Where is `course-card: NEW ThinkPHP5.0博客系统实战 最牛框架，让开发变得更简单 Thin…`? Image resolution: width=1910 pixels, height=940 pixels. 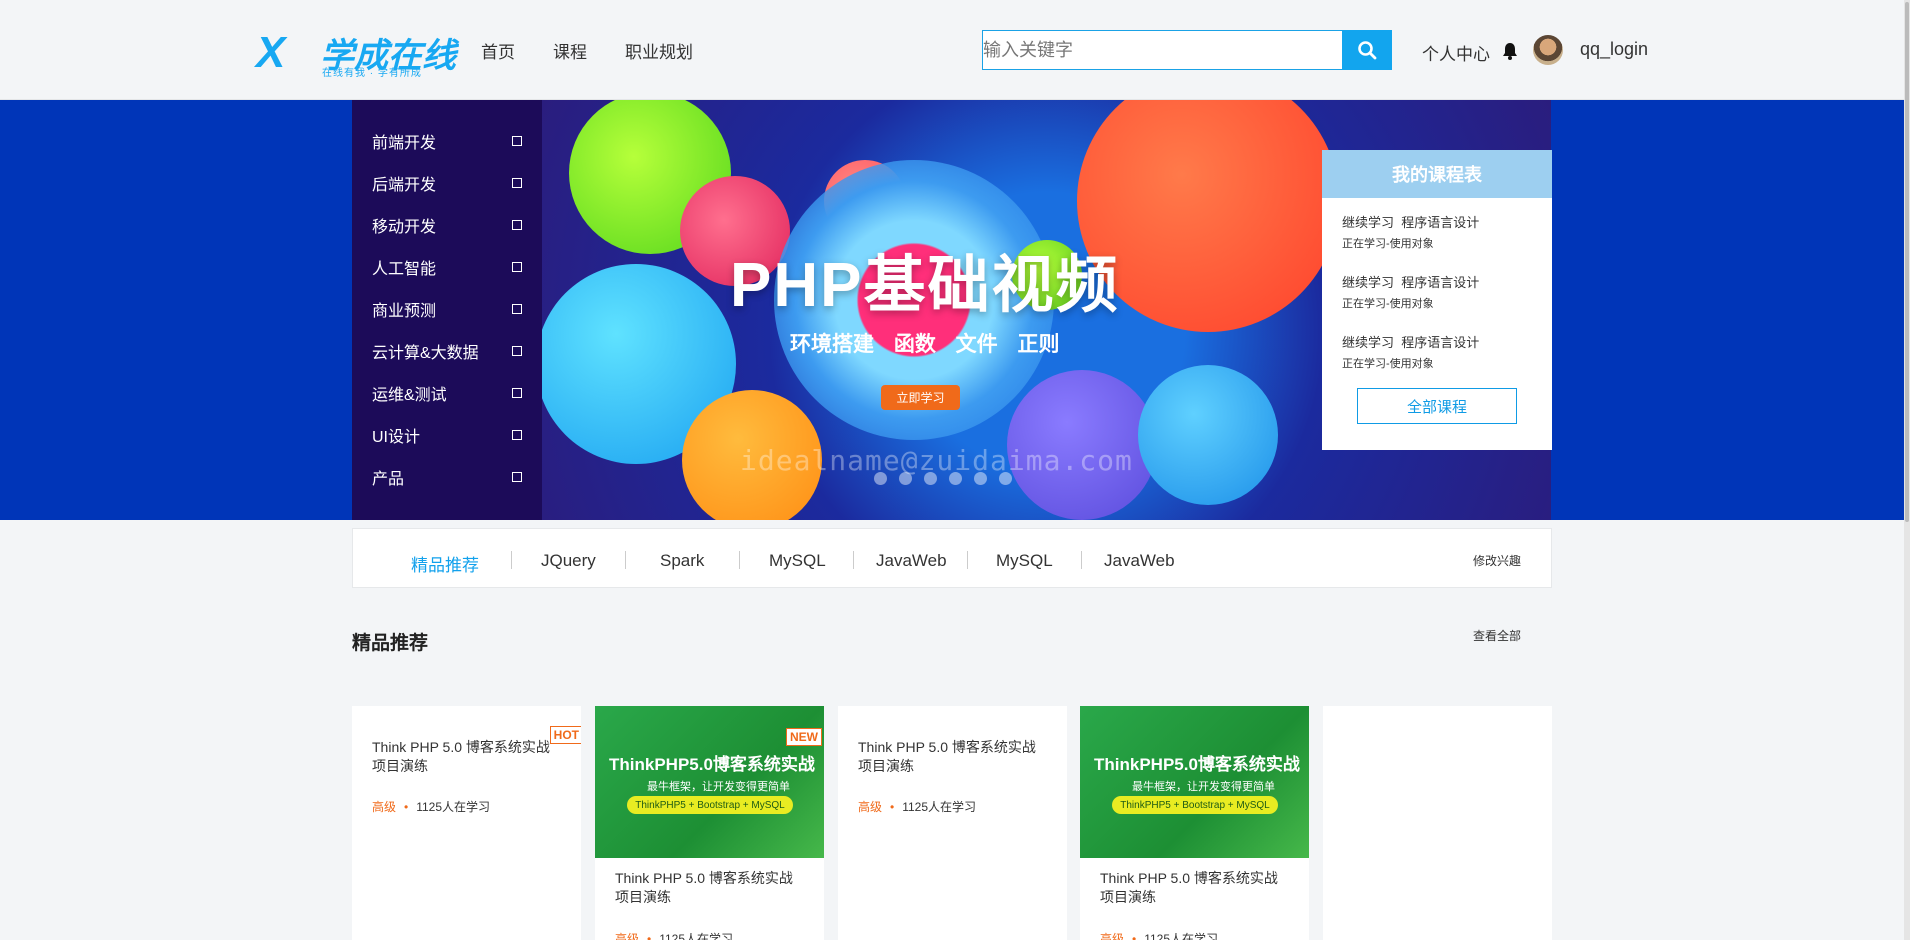 course-card: NEW ThinkPHP5.0博客系统实战 最牛框架，让开发变得更简单 Thin… is located at coordinates (709, 823).